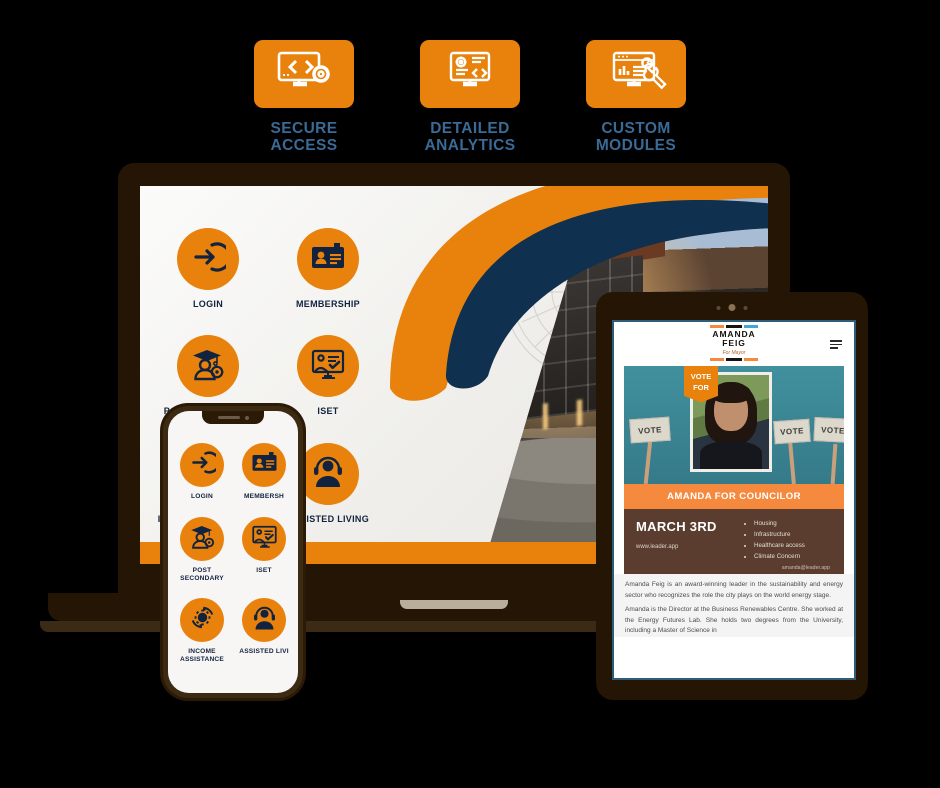 The image size is (940, 788). What do you see at coordinates (246, 417) in the screenshot?
I see `phone-camera` at bounding box center [246, 417].